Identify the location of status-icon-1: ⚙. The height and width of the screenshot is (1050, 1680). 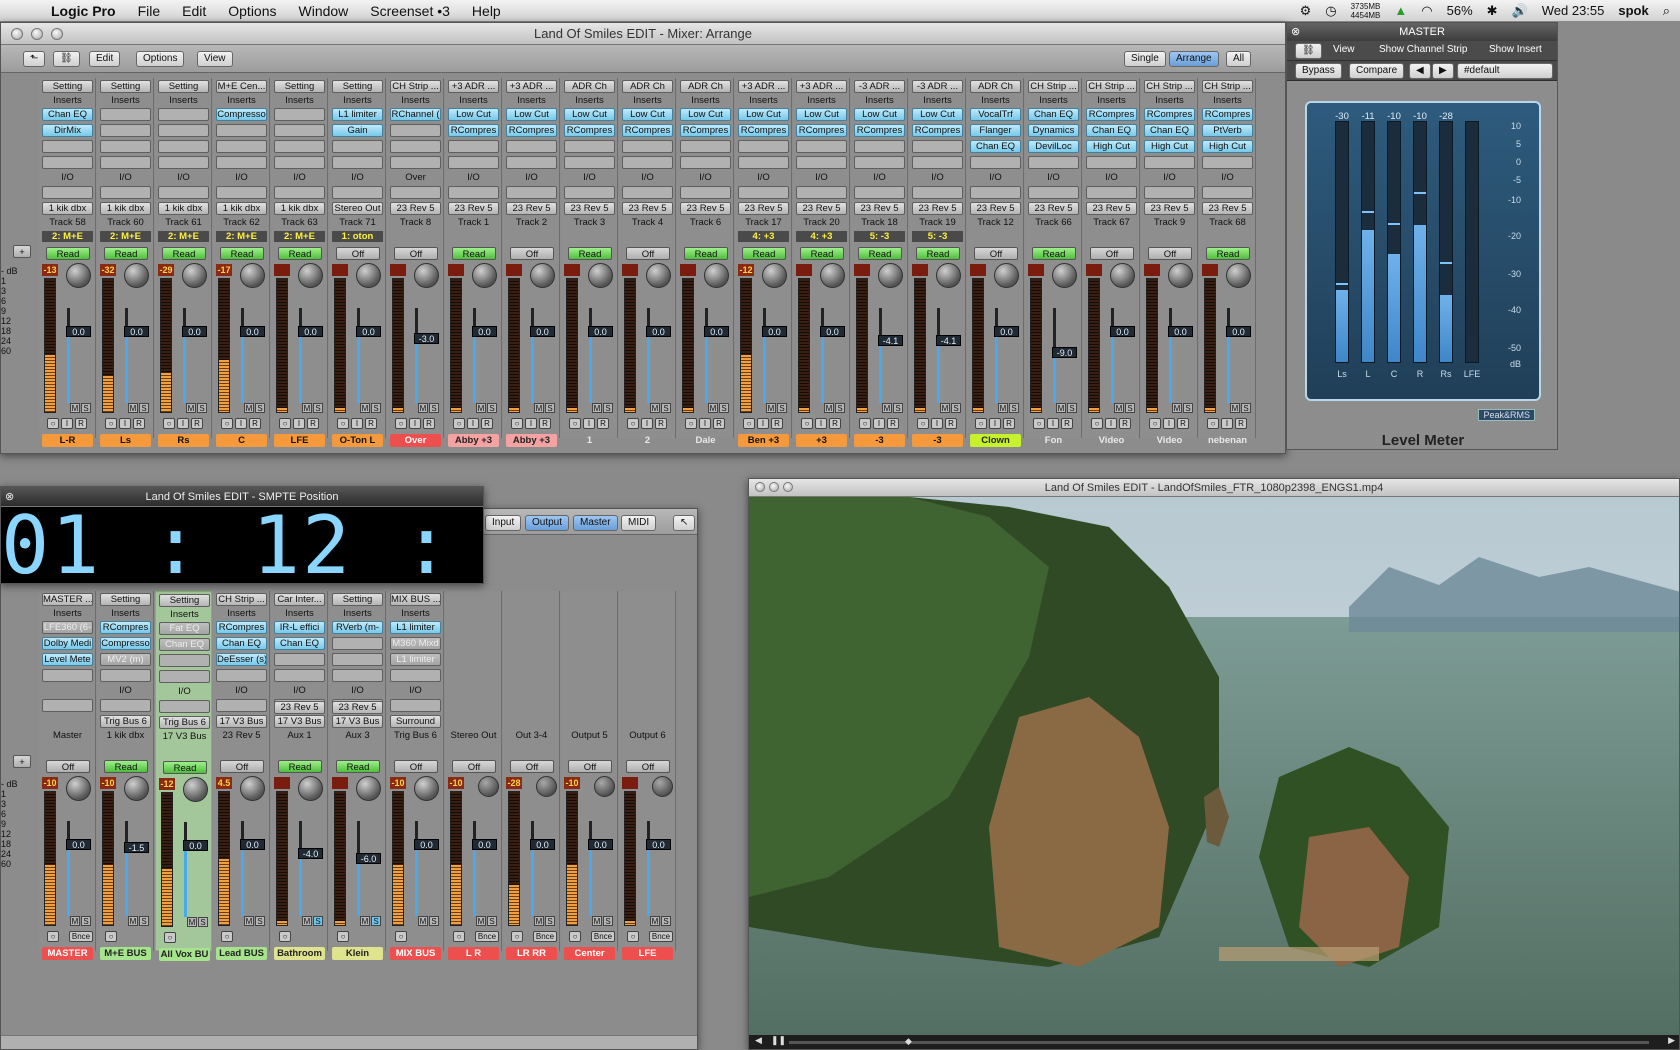
(1306, 11).